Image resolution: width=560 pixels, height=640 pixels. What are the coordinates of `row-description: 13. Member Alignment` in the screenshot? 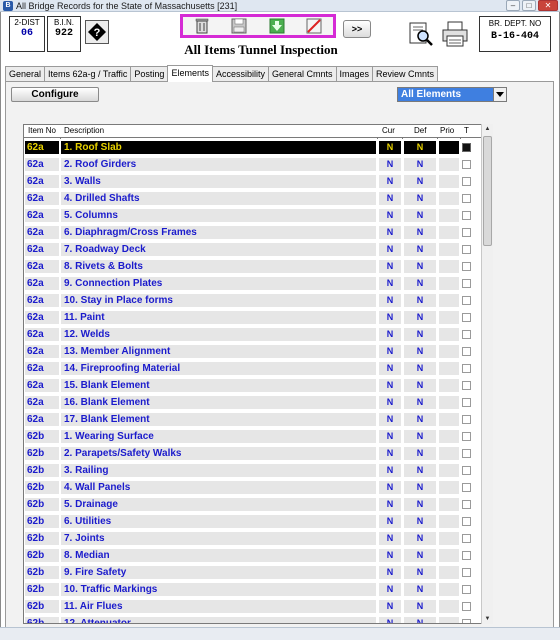 It's located at (218, 351).